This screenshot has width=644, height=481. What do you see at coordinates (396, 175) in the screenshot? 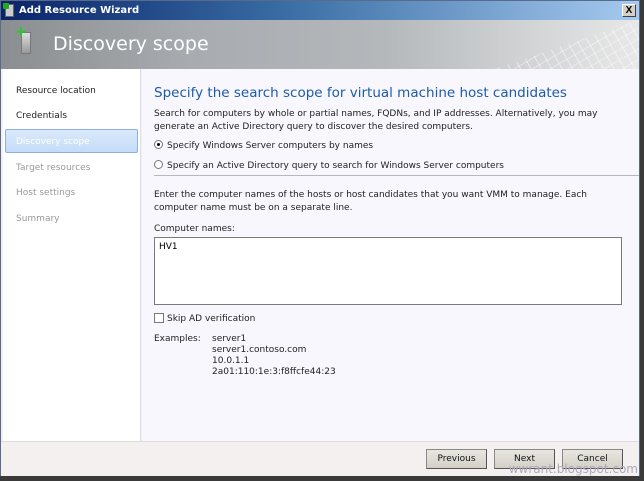
I see `divider` at bounding box center [396, 175].